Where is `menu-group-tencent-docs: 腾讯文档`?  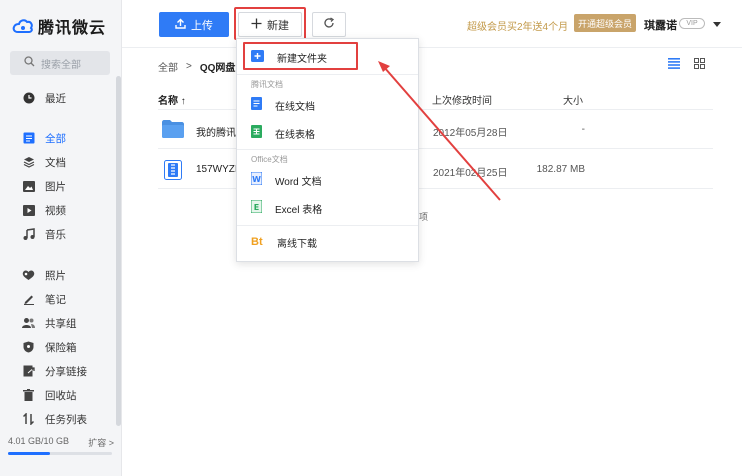
menu-group-tencent-docs: 腾讯文档 is located at coordinates (267, 84).